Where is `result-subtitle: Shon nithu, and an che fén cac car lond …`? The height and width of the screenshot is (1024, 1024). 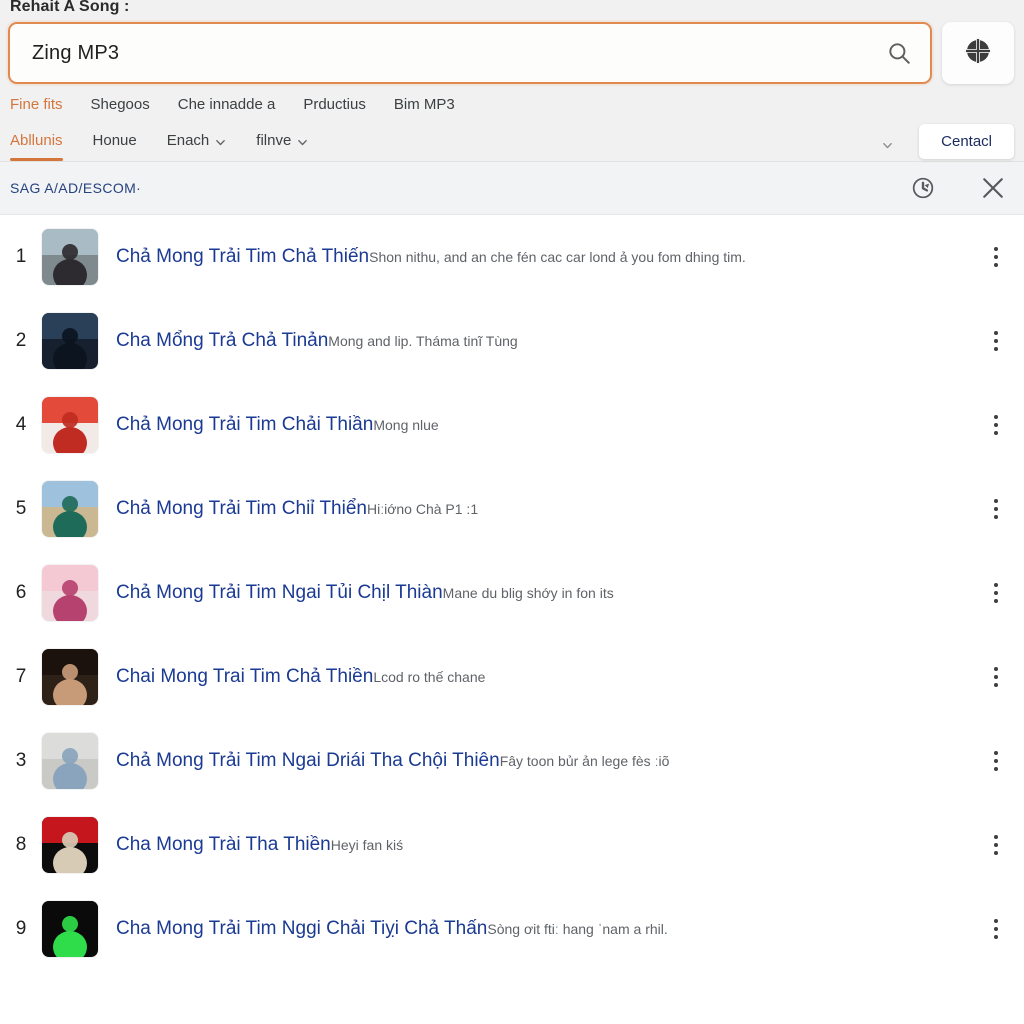
result-subtitle: Shon nithu, and an che fén cac car lond … is located at coordinates (557, 256).